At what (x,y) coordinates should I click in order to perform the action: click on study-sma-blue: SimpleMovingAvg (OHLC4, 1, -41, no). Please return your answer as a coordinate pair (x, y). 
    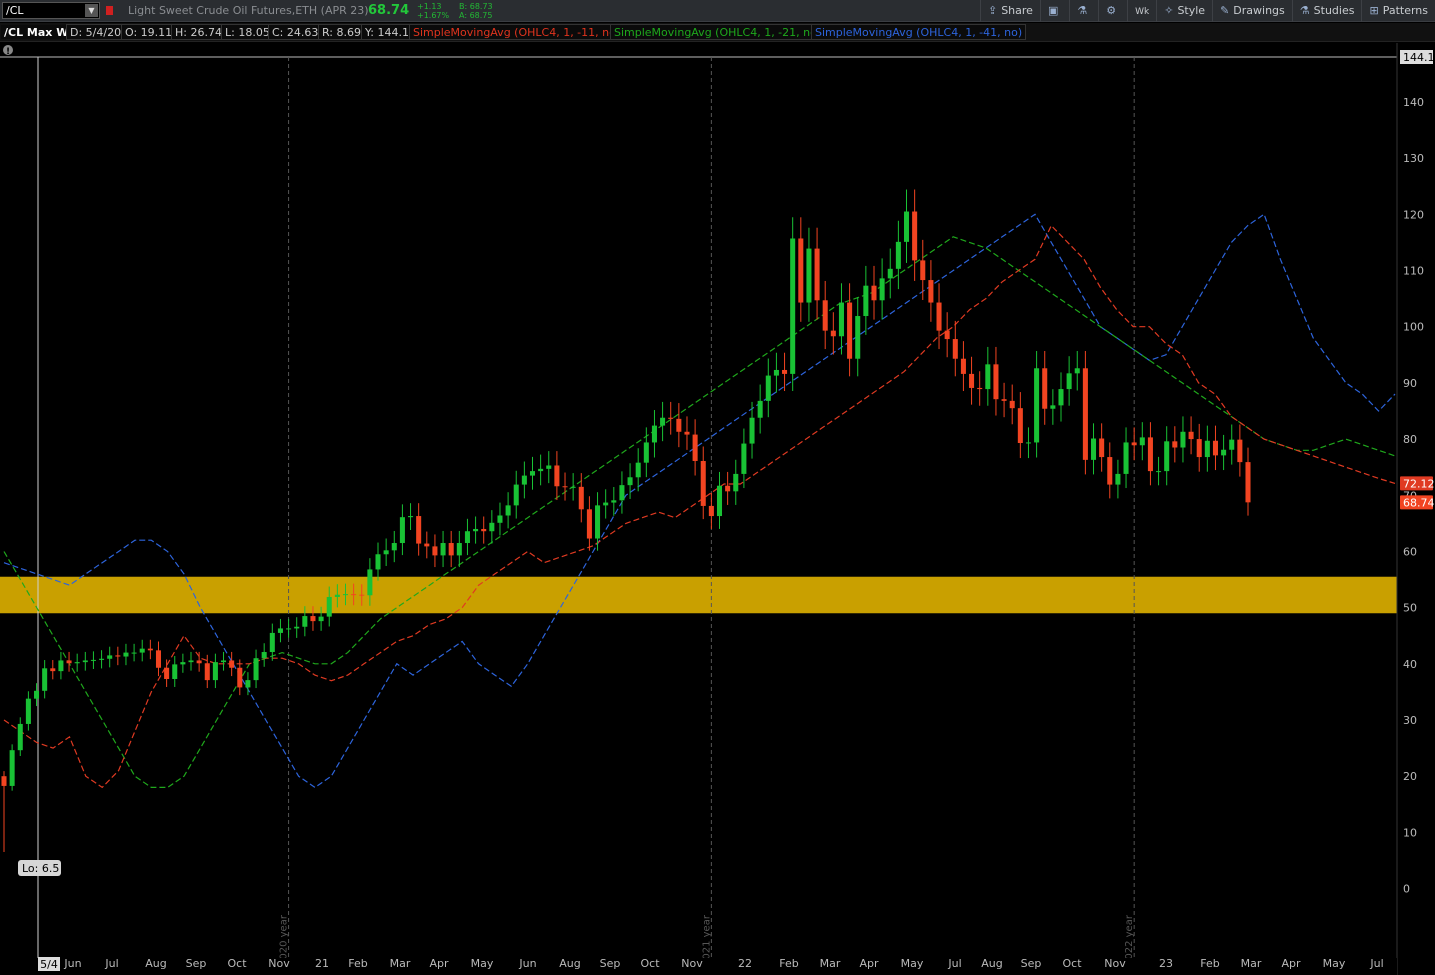
    Looking at the image, I should click on (919, 32).